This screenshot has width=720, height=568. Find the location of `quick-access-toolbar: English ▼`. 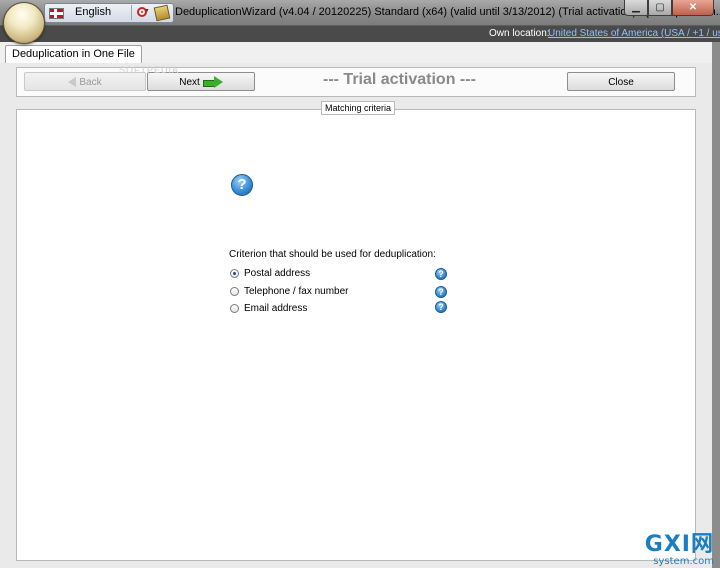

quick-access-toolbar: English ▼ is located at coordinates (109, 13).